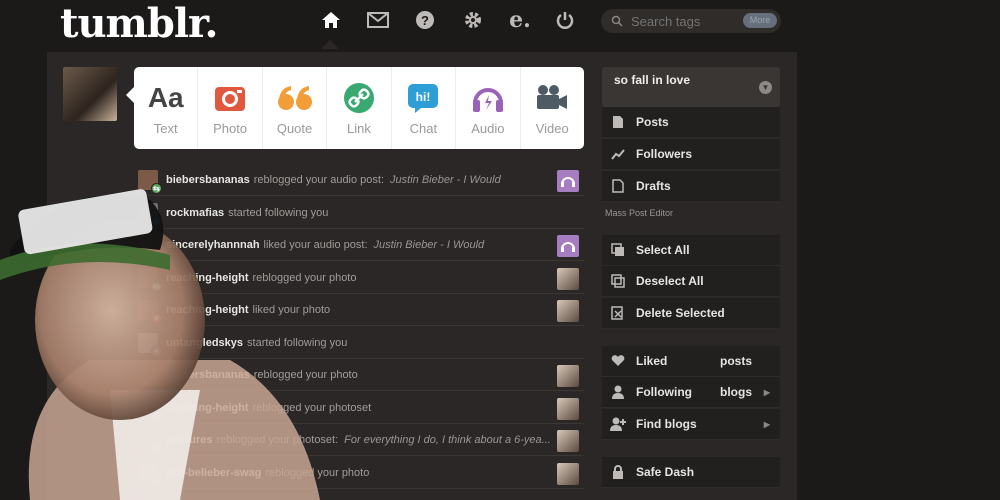 The width and height of the screenshot is (1000, 500). I want to click on quote-icon, so click(295, 98).